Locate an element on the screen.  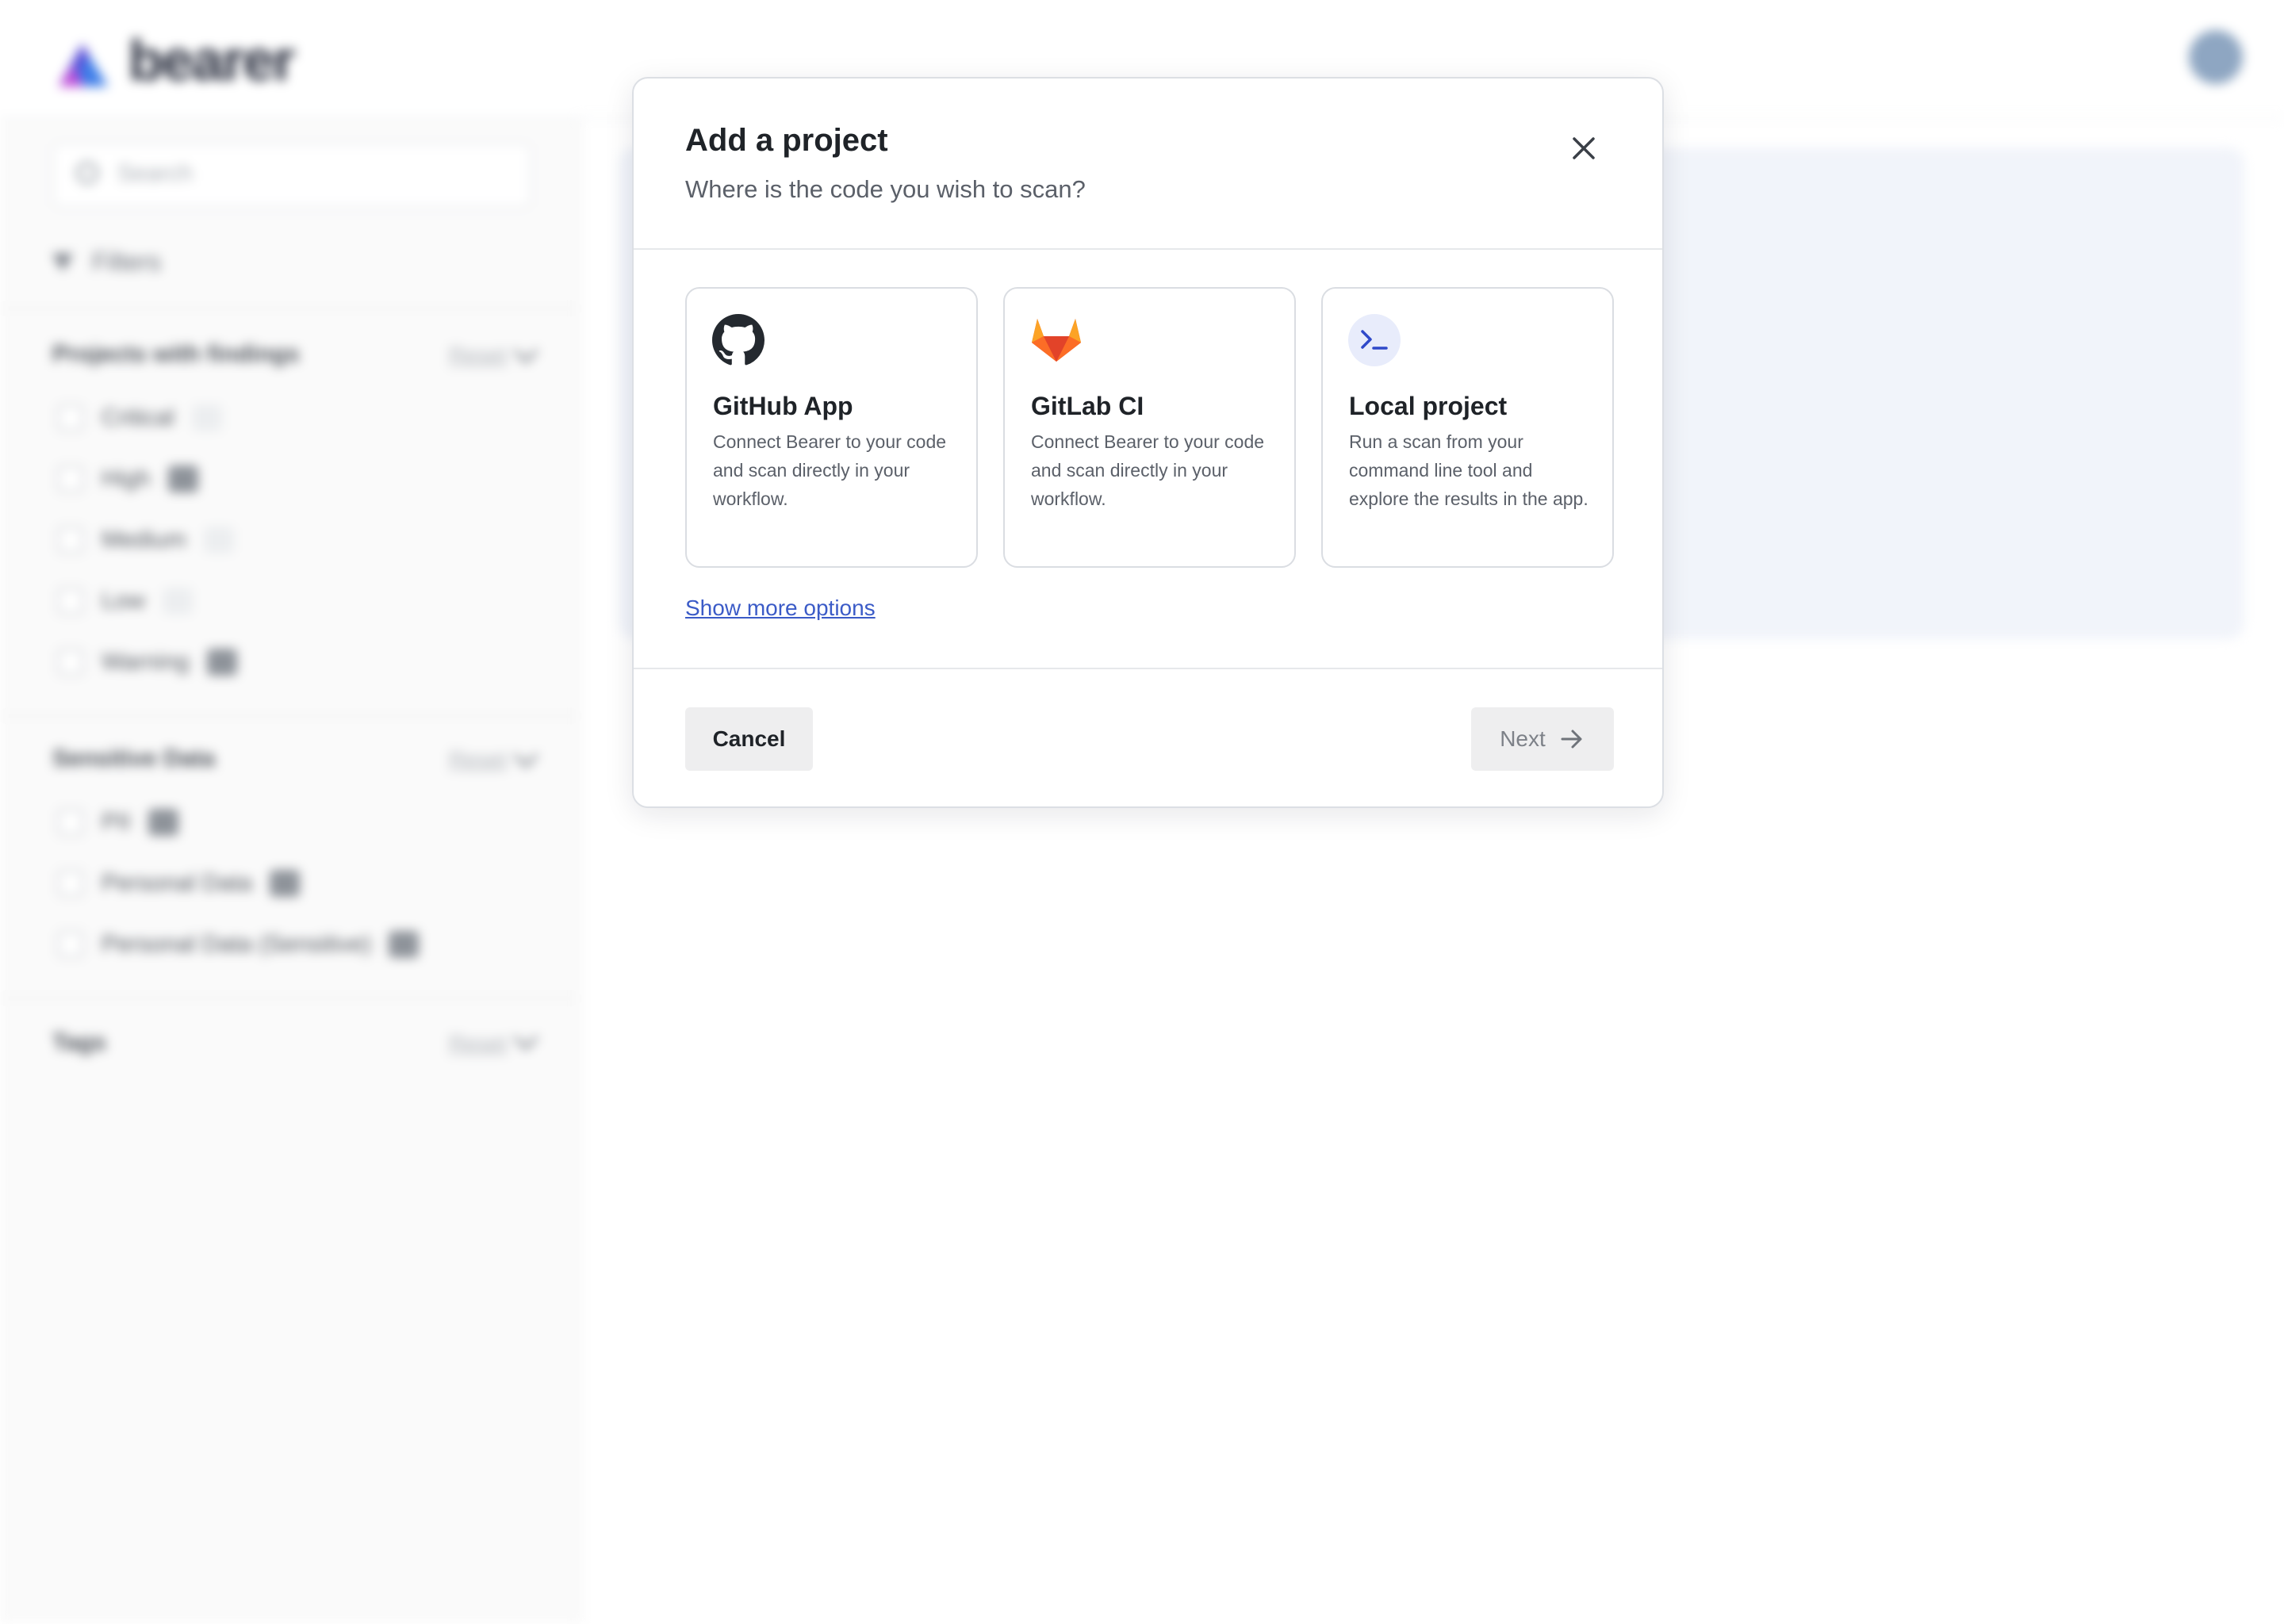
bearer-logo-icon is located at coordinates (83, 65).